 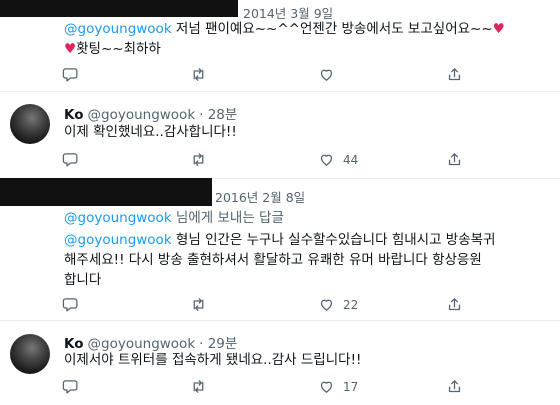 I want to click on reply-time: · 28분, so click(x=218, y=115).